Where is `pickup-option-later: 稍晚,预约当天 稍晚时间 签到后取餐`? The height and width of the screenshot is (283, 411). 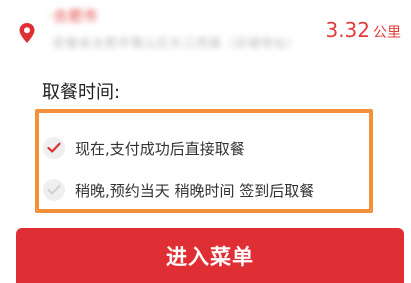
pickup-option-later: 稍晚,预约当天 稍晚时间 签到后取餐 is located at coordinates (178, 190).